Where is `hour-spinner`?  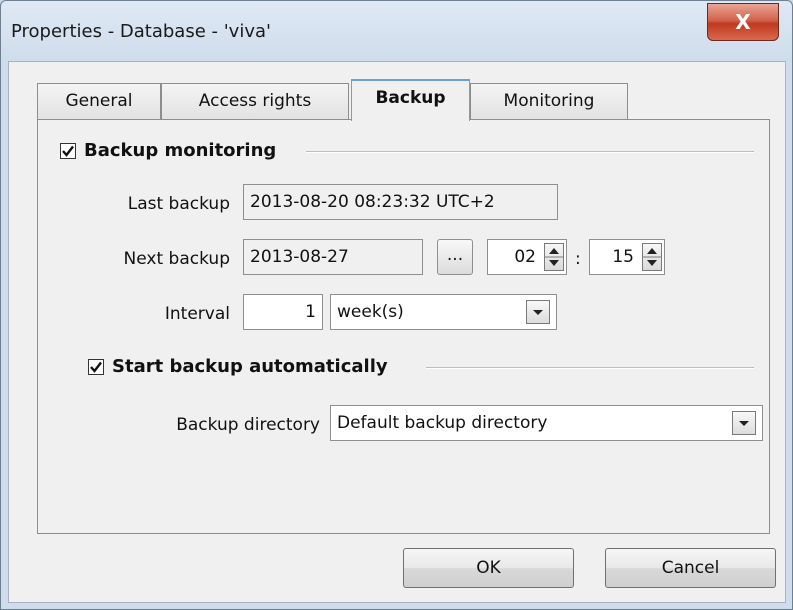
hour-spinner is located at coordinates (554, 257).